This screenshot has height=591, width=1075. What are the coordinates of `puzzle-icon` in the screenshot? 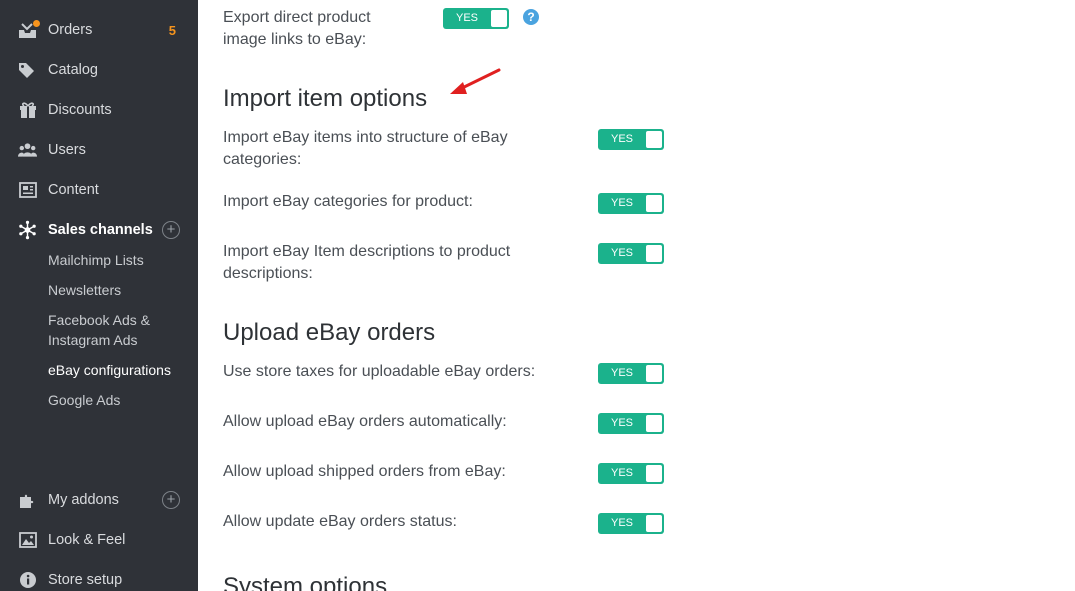 It's located at (27, 500).